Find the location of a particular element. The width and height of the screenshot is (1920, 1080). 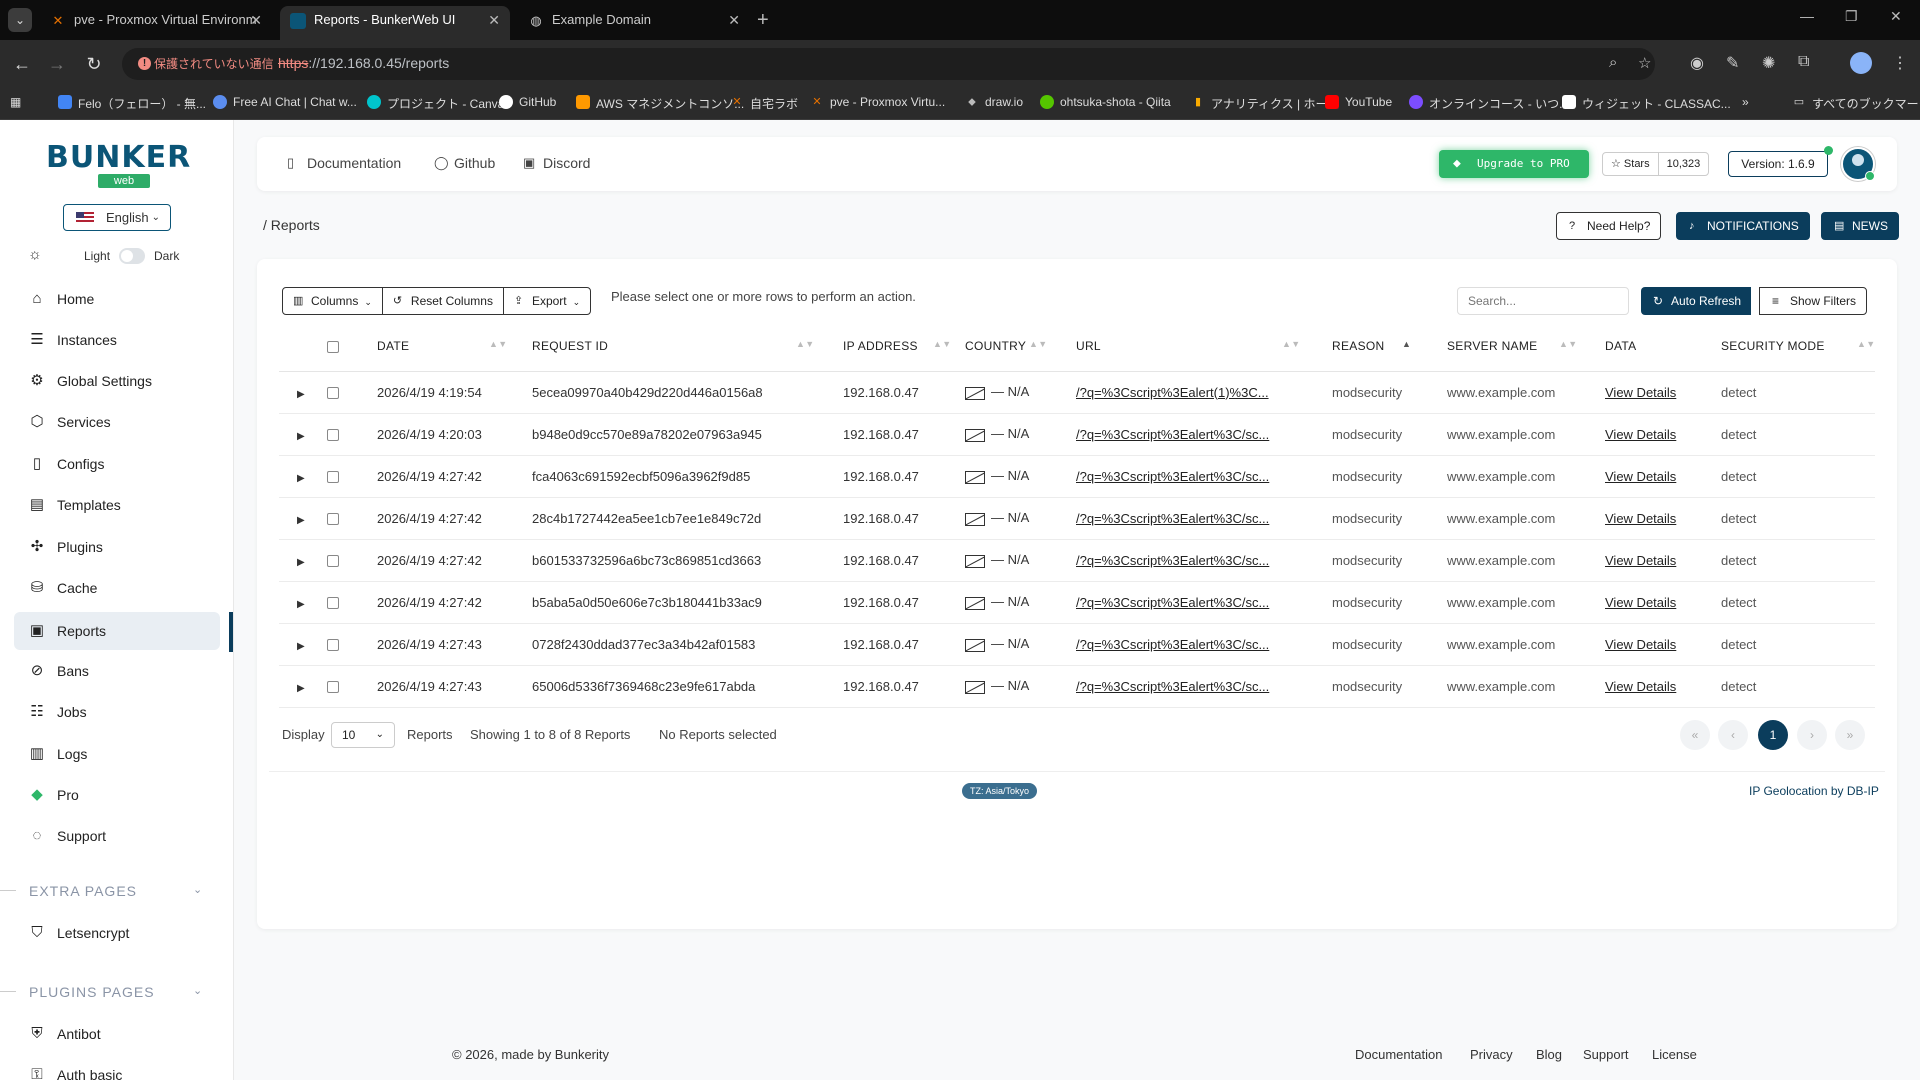

sidebar-item-bans: ⊘ Bans is located at coordinates (117, 671).